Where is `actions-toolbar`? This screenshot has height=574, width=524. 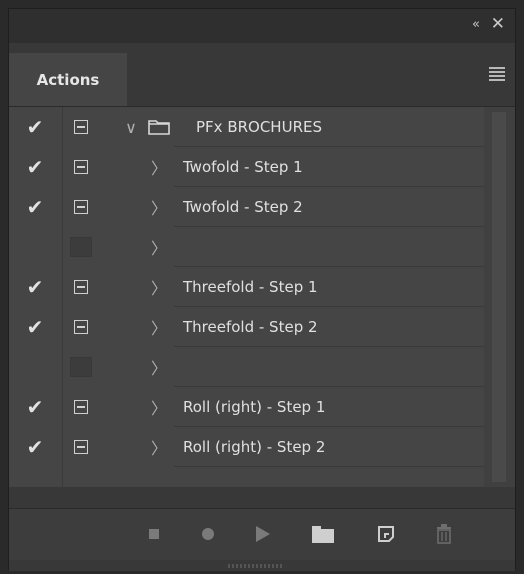 actions-toolbar is located at coordinates (262, 534).